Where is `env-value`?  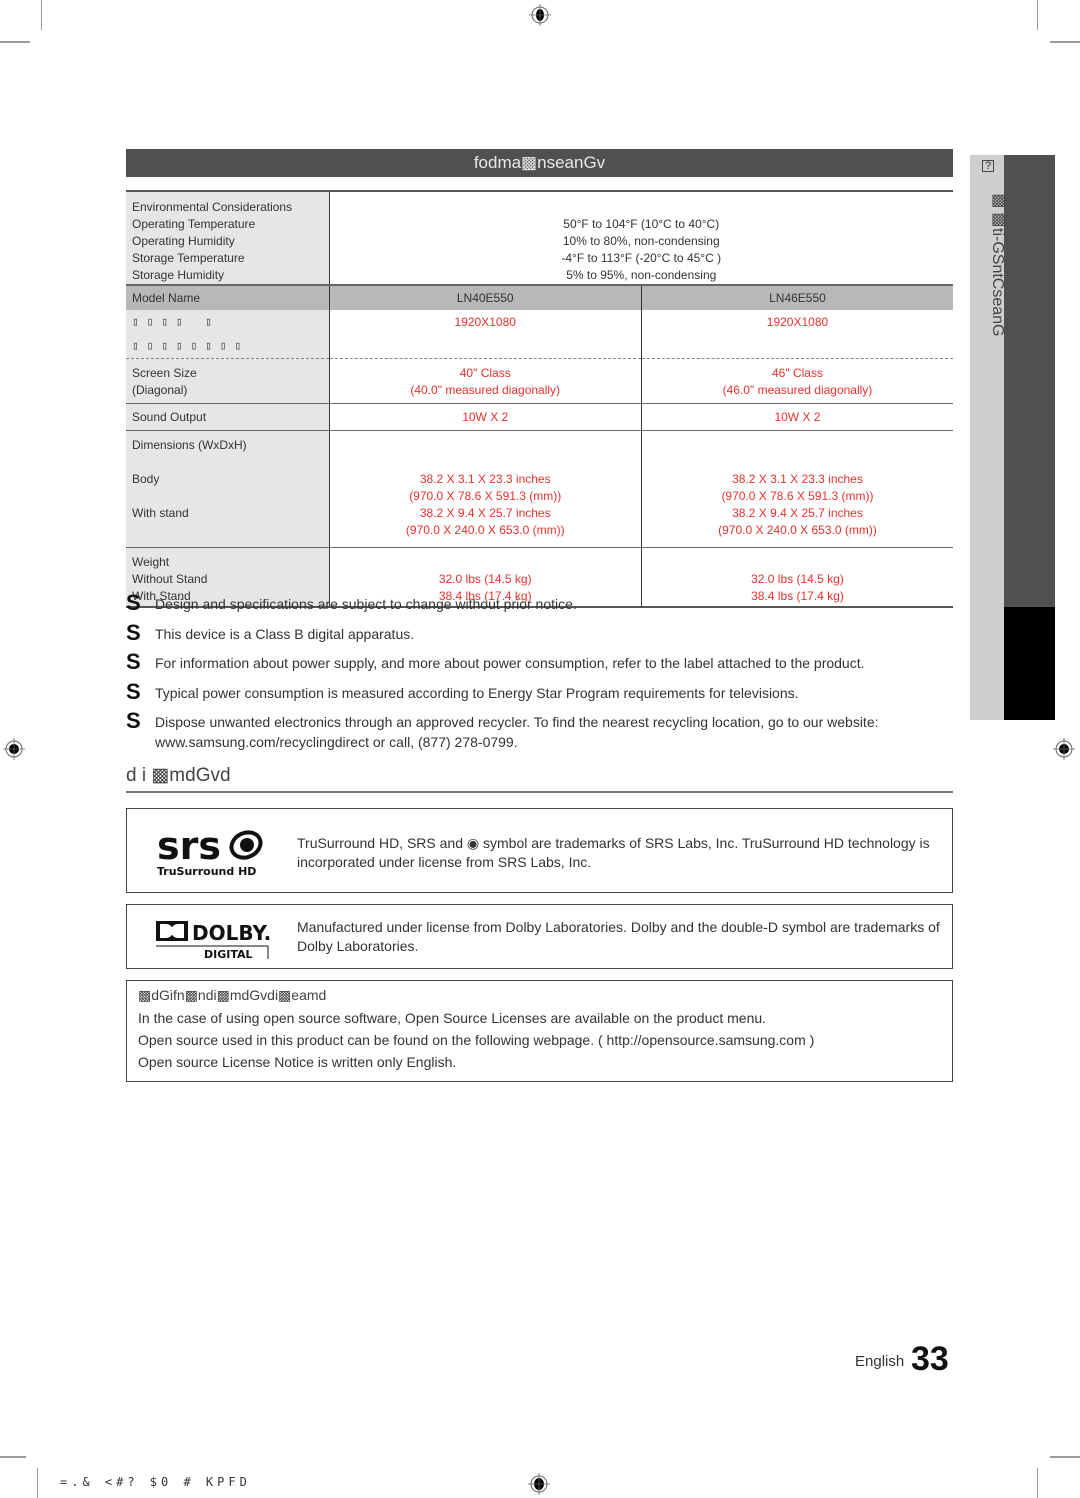
env-value is located at coordinates (642, 207).